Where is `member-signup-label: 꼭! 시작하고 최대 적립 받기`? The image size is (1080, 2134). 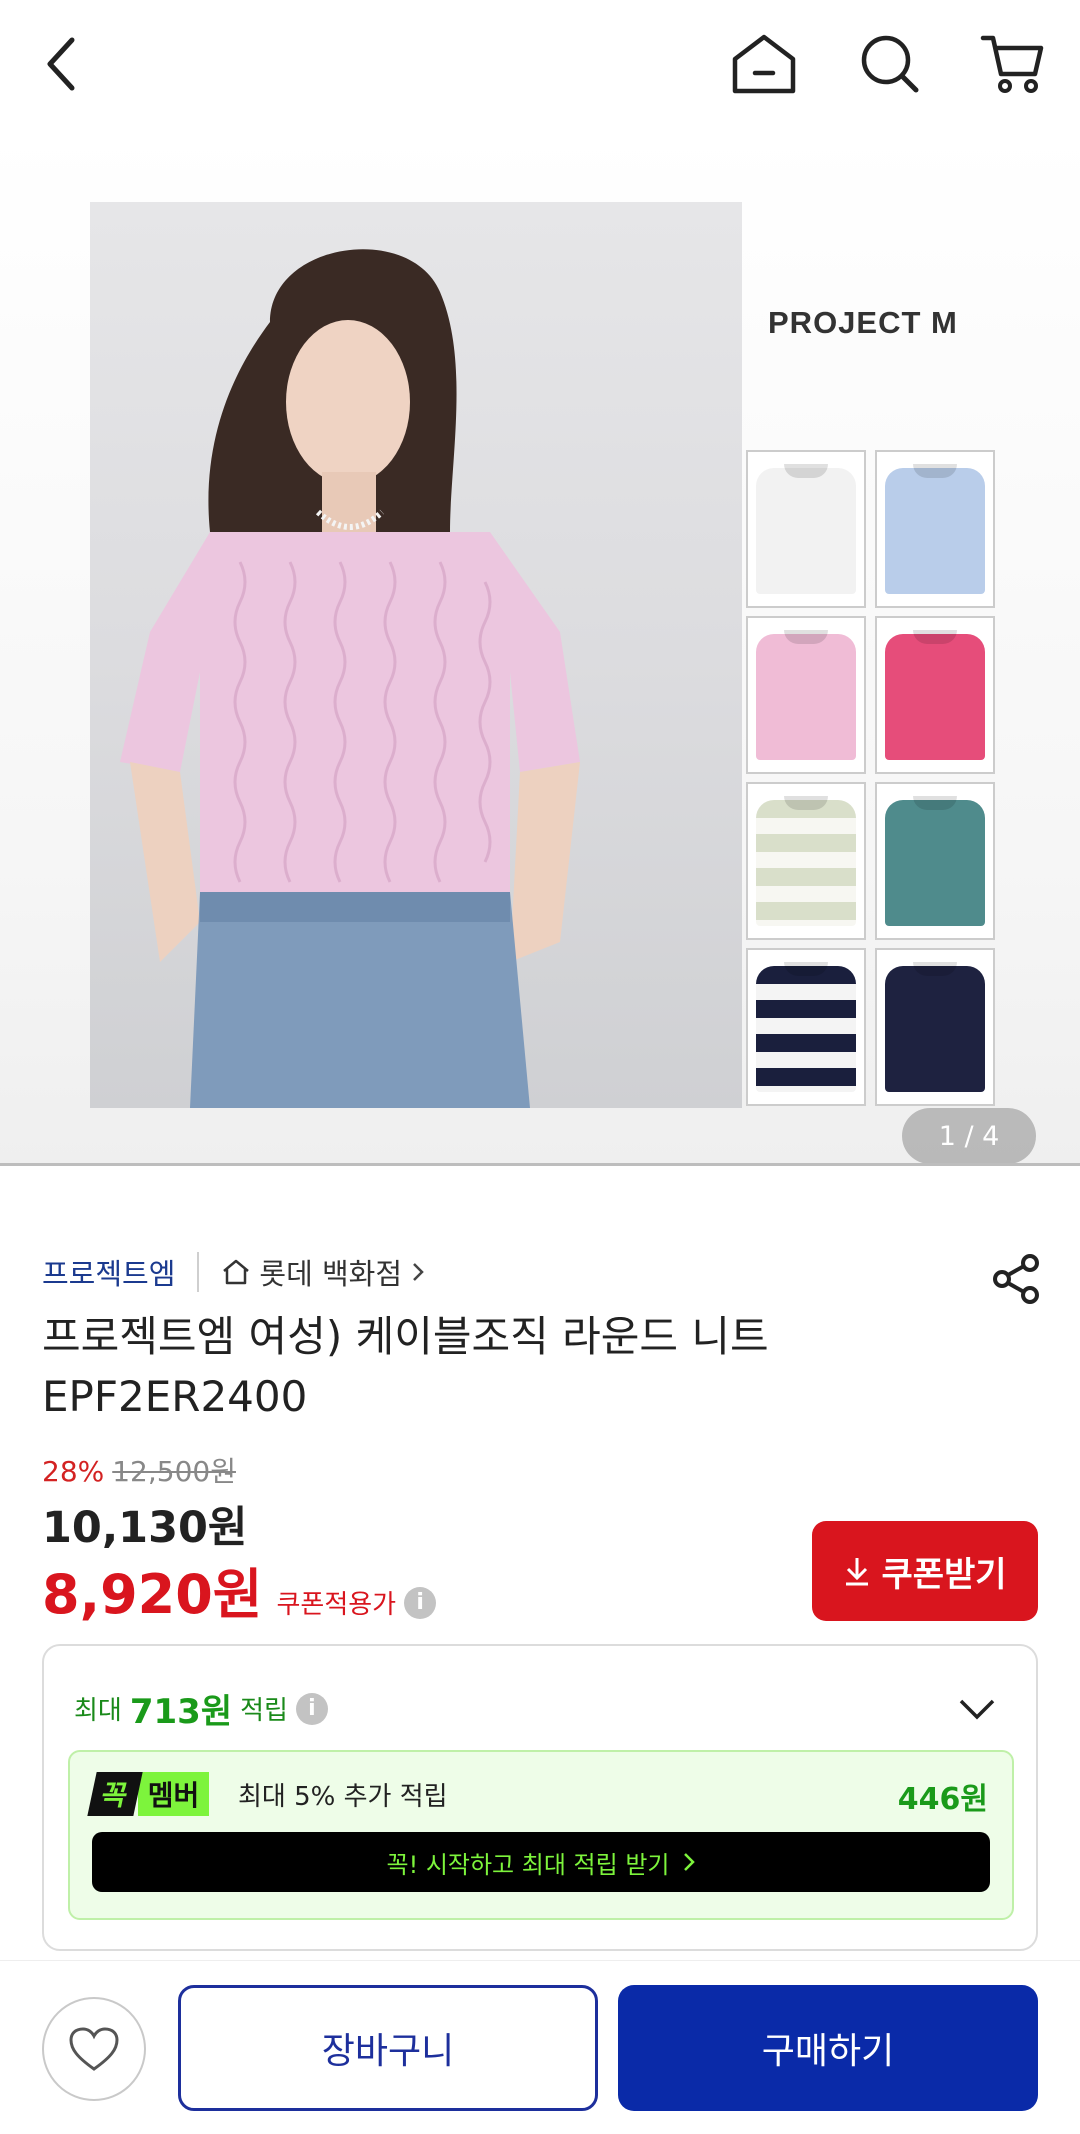 member-signup-label: 꼭! 시작하고 최대 적립 받기 is located at coordinates (528, 1864).